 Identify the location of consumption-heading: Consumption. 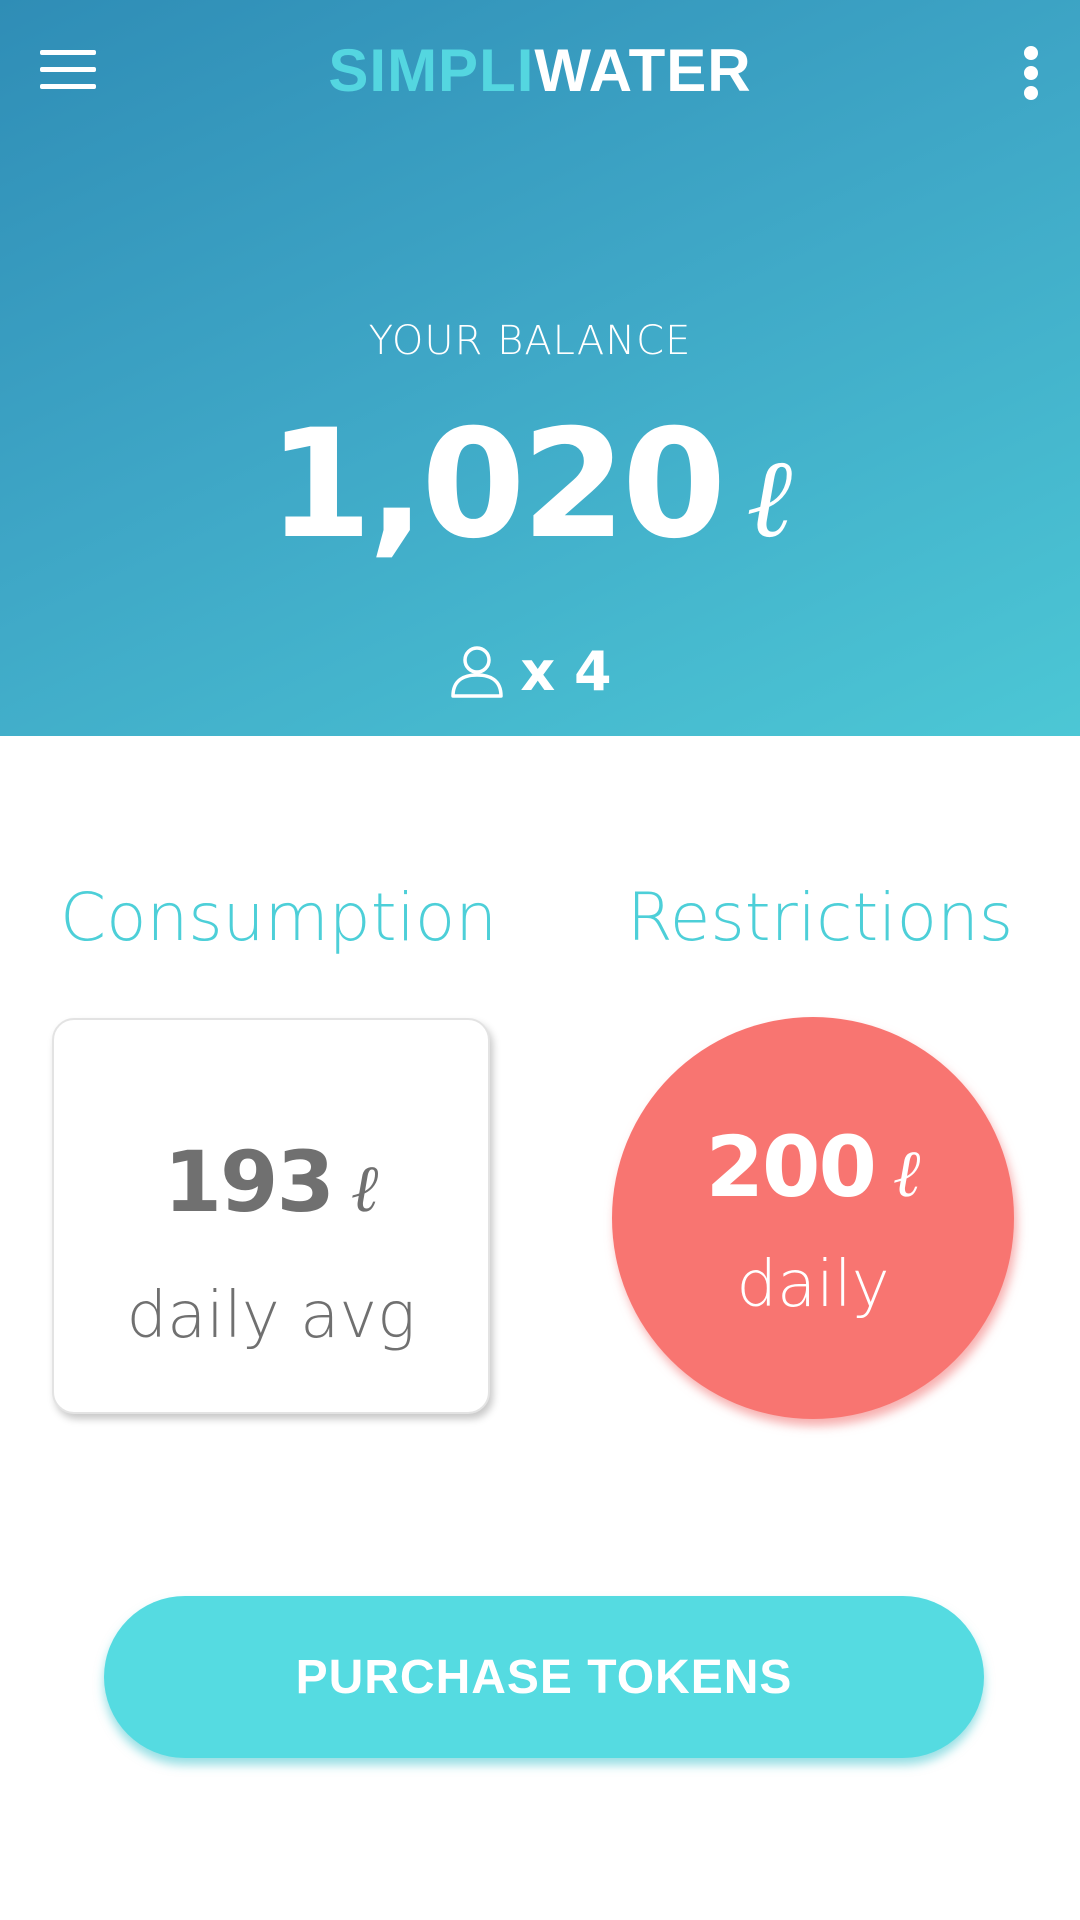
(279, 917).